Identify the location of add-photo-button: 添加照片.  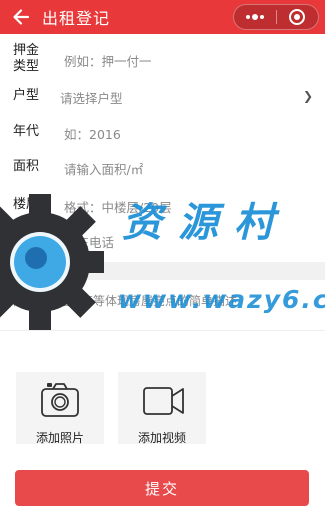
(60, 408).